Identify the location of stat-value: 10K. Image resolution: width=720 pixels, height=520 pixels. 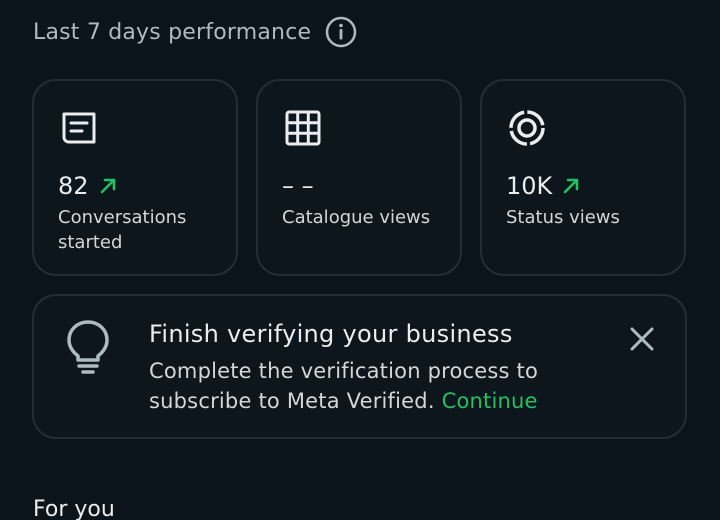
(529, 186).